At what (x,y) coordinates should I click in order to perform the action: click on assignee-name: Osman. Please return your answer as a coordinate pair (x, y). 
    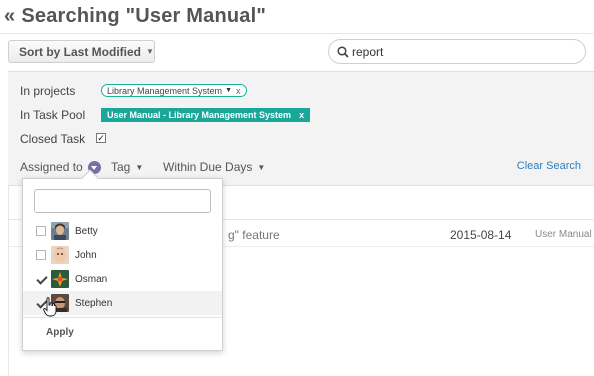
    Looking at the image, I should click on (91, 279).